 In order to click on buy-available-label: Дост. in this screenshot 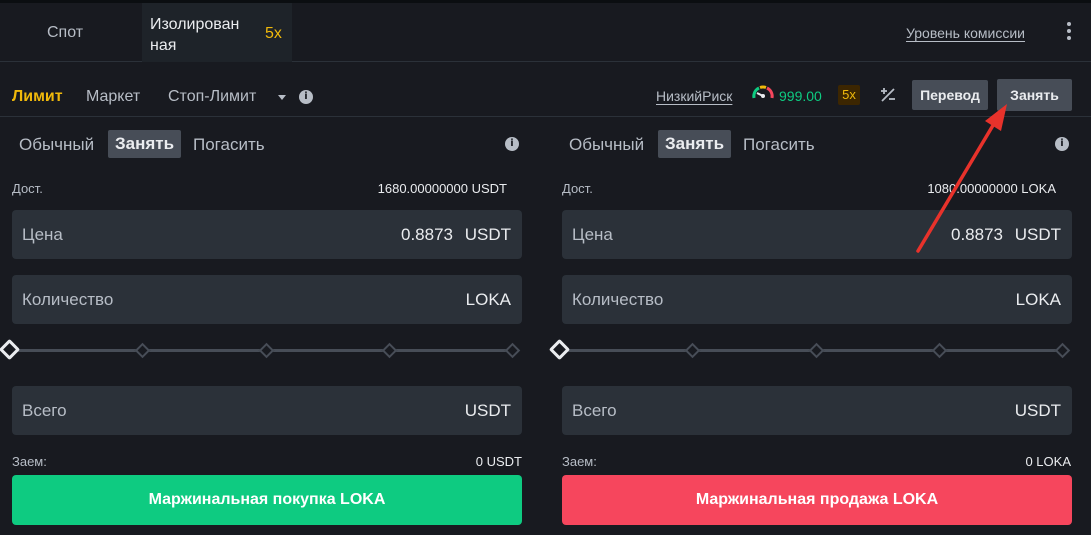, I will do `click(27, 188)`.